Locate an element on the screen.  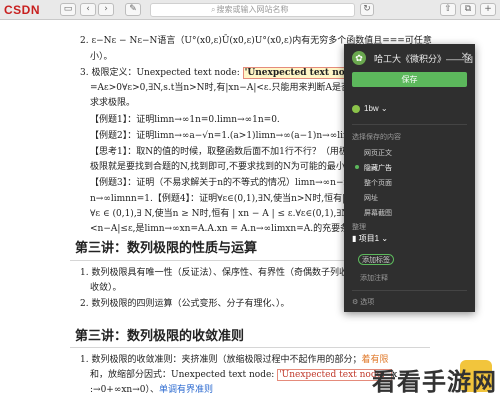
selected-dot-icon is located at coordinates (357, 167).